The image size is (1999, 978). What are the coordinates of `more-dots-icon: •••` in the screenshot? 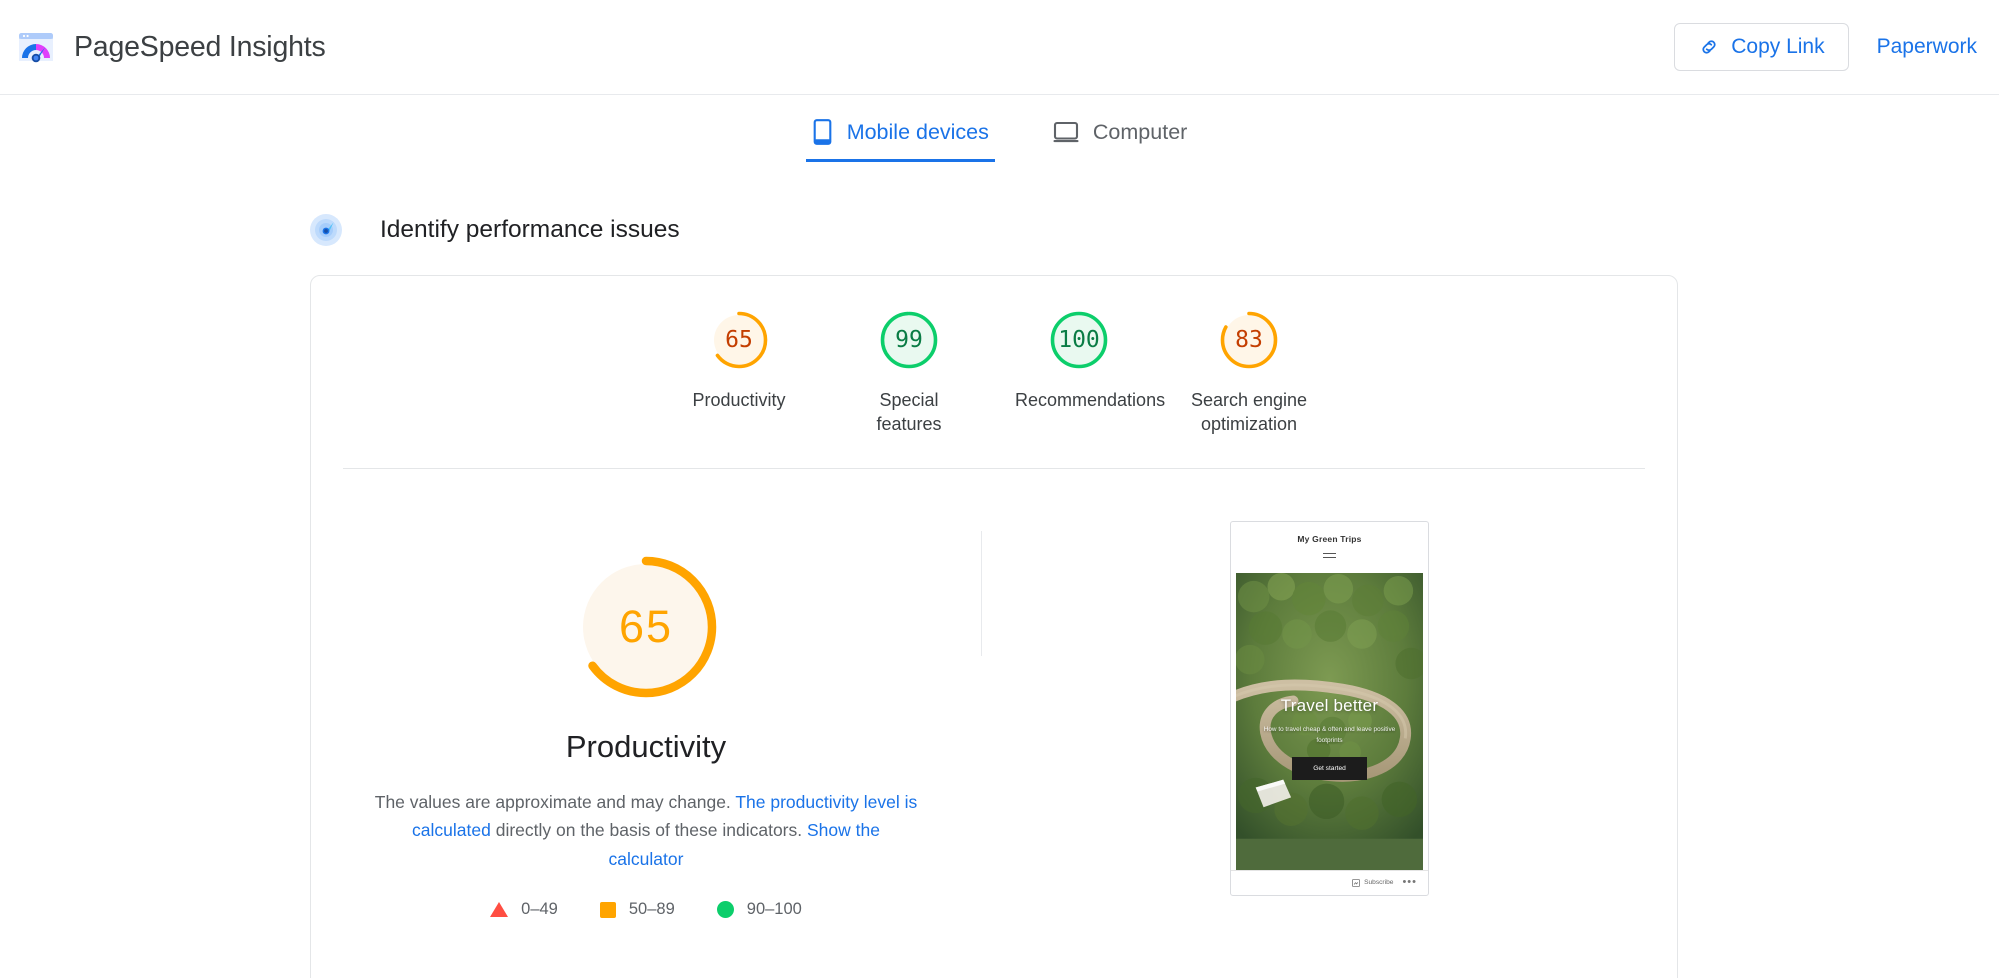 It's located at (1409, 882).